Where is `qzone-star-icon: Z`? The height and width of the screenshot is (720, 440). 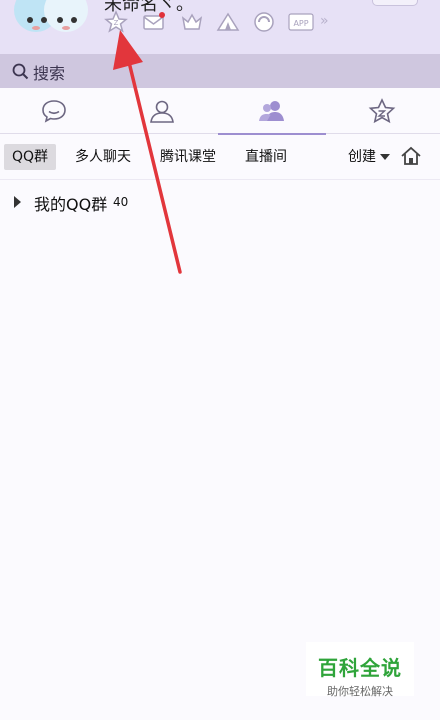 qzone-star-icon: Z is located at coordinates (116, 22).